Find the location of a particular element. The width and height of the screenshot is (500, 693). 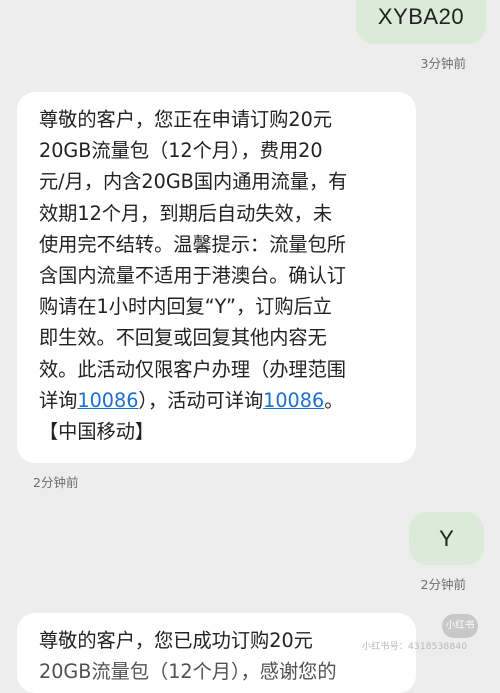

message-line: 含国内流量不适用于港澳台。确认订 is located at coordinates (192, 276).